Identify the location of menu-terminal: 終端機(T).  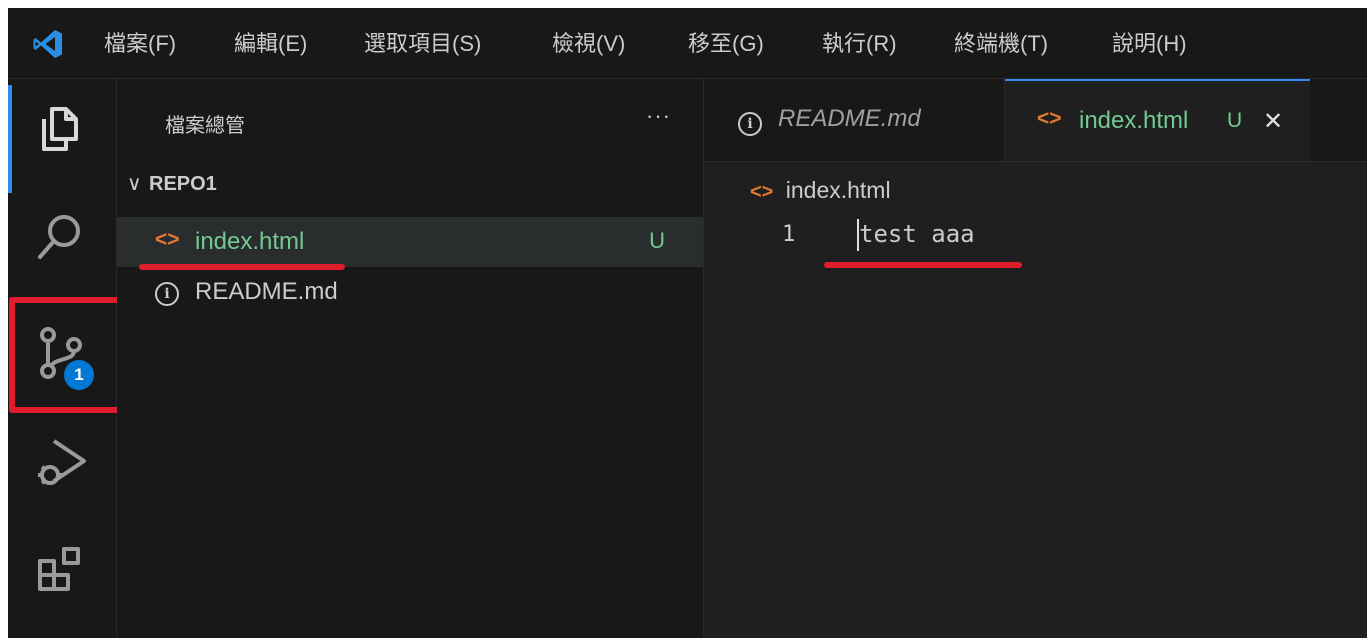
(1001, 44).